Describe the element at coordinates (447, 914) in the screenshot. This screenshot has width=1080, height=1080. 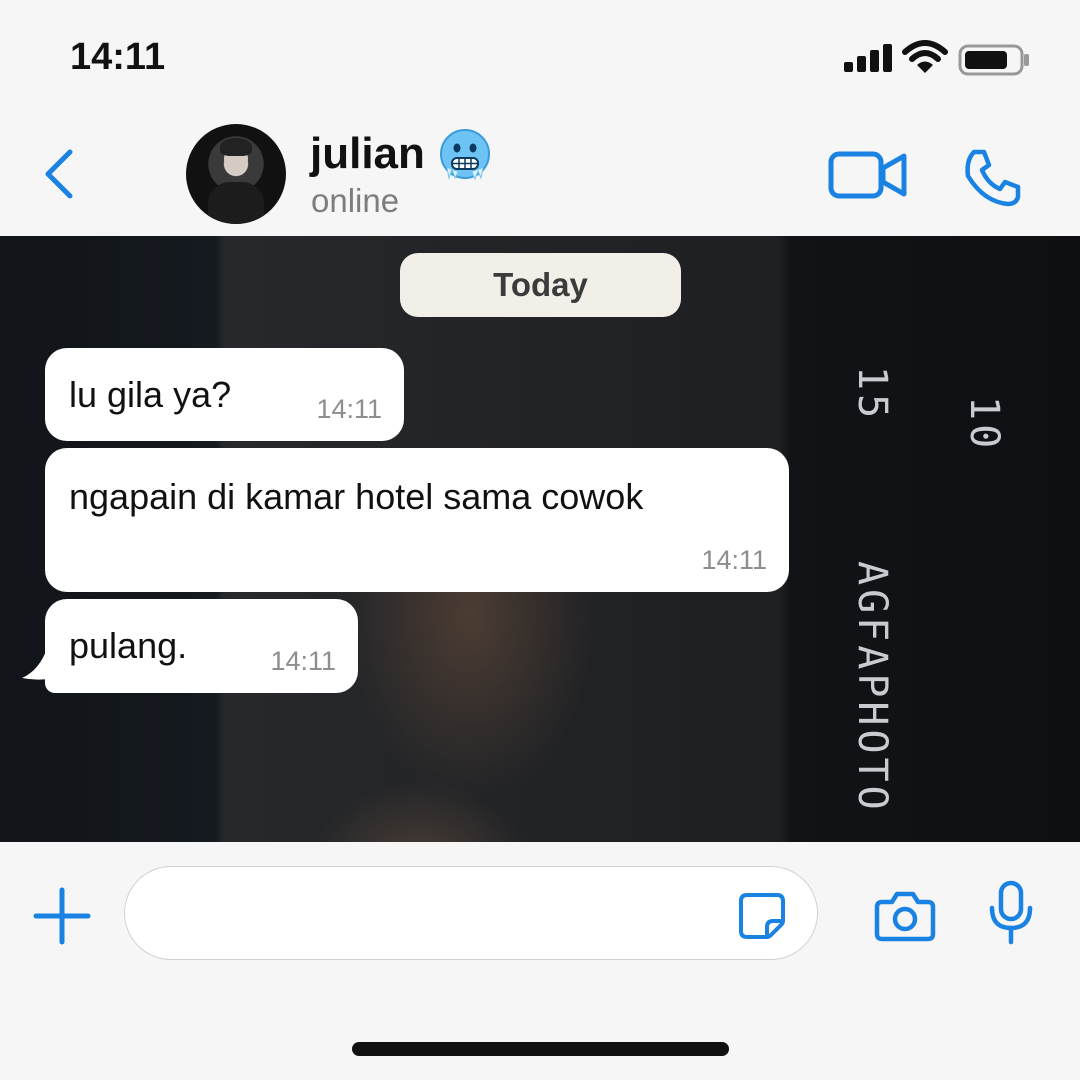
I see `message-input` at that location.